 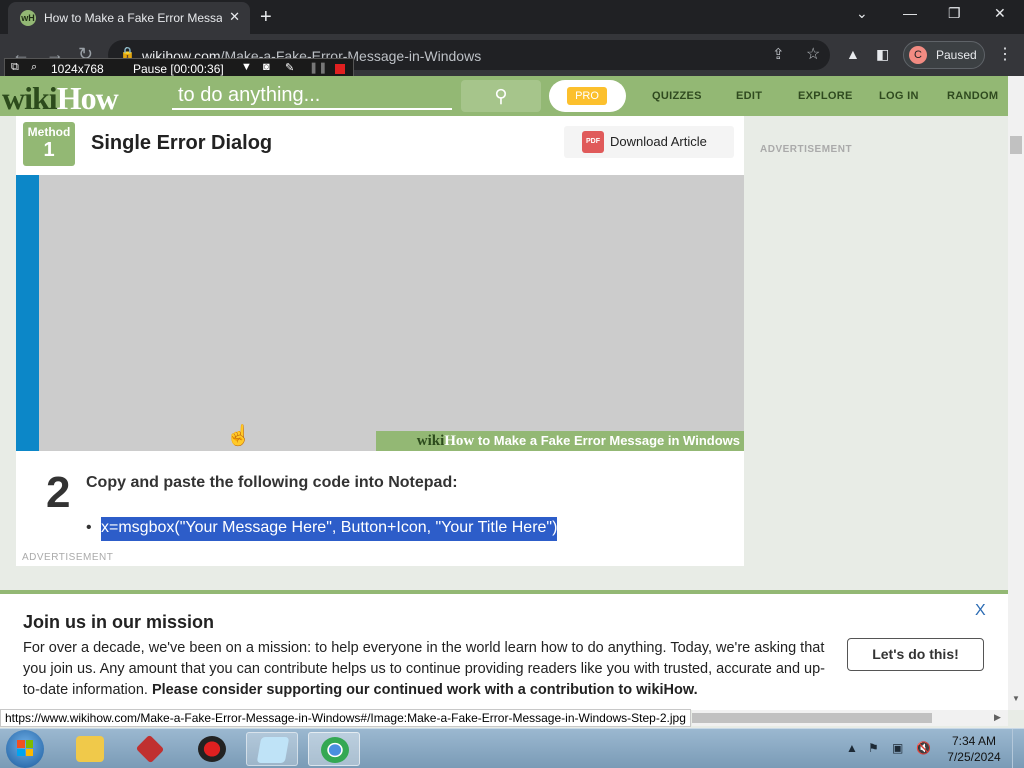 What do you see at coordinates (49, 150) in the screenshot?
I see `method-number: 1` at bounding box center [49, 150].